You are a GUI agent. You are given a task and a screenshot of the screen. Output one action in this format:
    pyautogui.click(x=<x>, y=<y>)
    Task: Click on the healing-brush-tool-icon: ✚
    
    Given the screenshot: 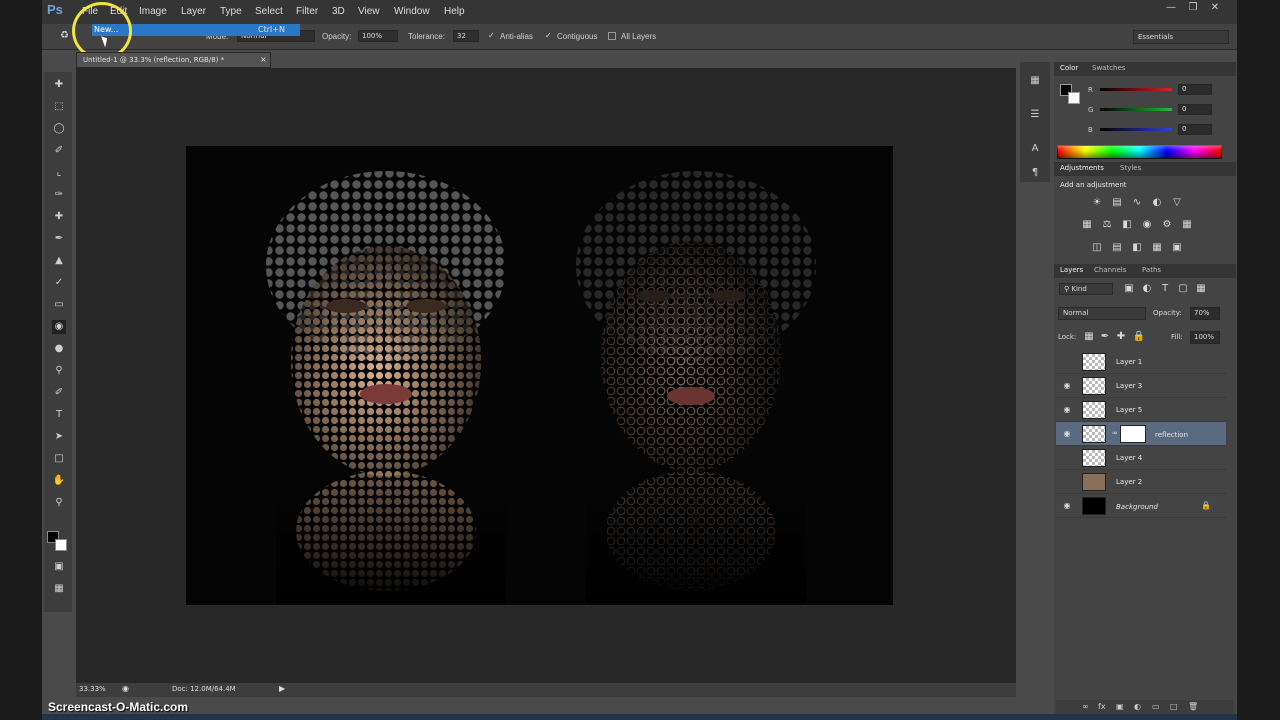 What is the action you would take?
    pyautogui.click(x=59, y=217)
    